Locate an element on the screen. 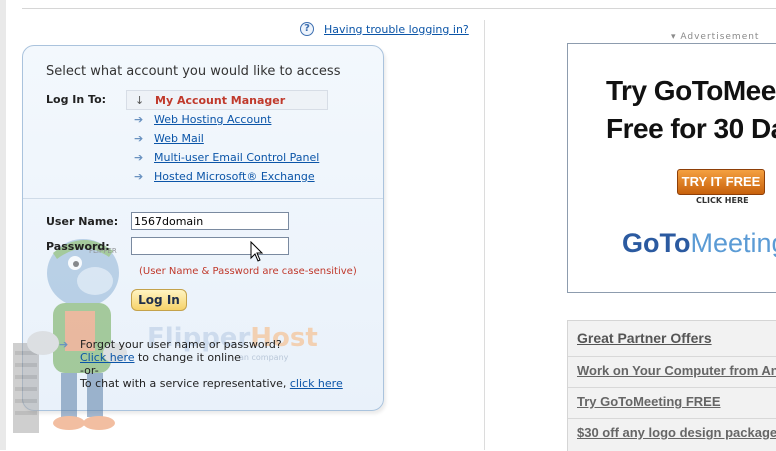  chat-text: To chat with a service representative, is located at coordinates (185, 383).